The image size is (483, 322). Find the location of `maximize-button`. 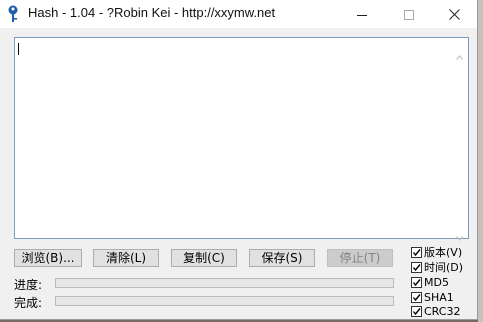

maximize-button is located at coordinates (409, 14).